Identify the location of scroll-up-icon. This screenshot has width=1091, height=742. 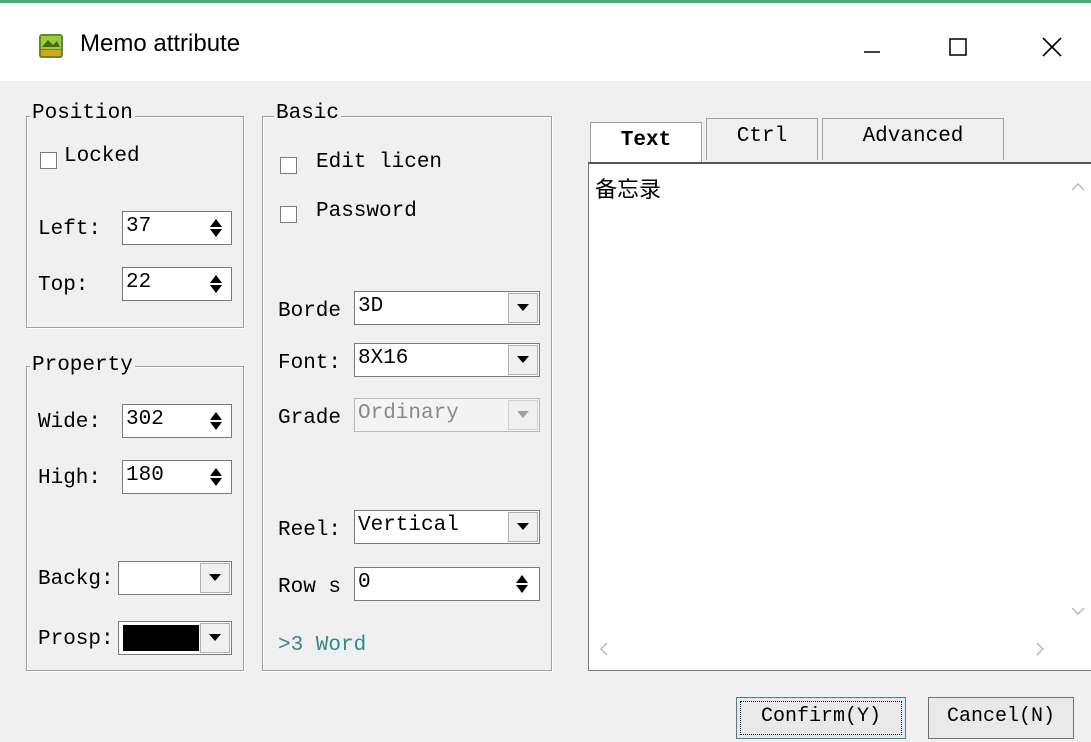
(1078, 187).